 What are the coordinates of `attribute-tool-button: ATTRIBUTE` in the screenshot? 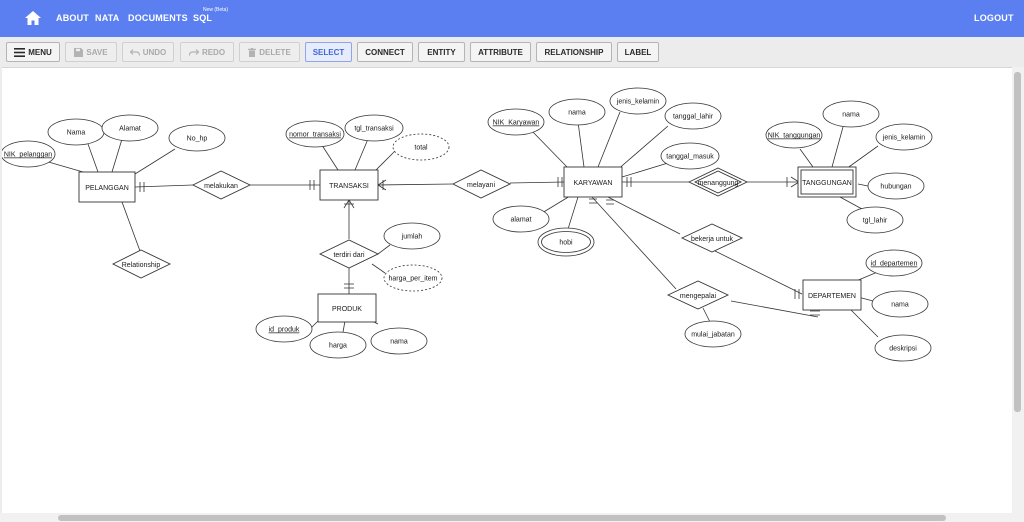 It's located at (500, 52).